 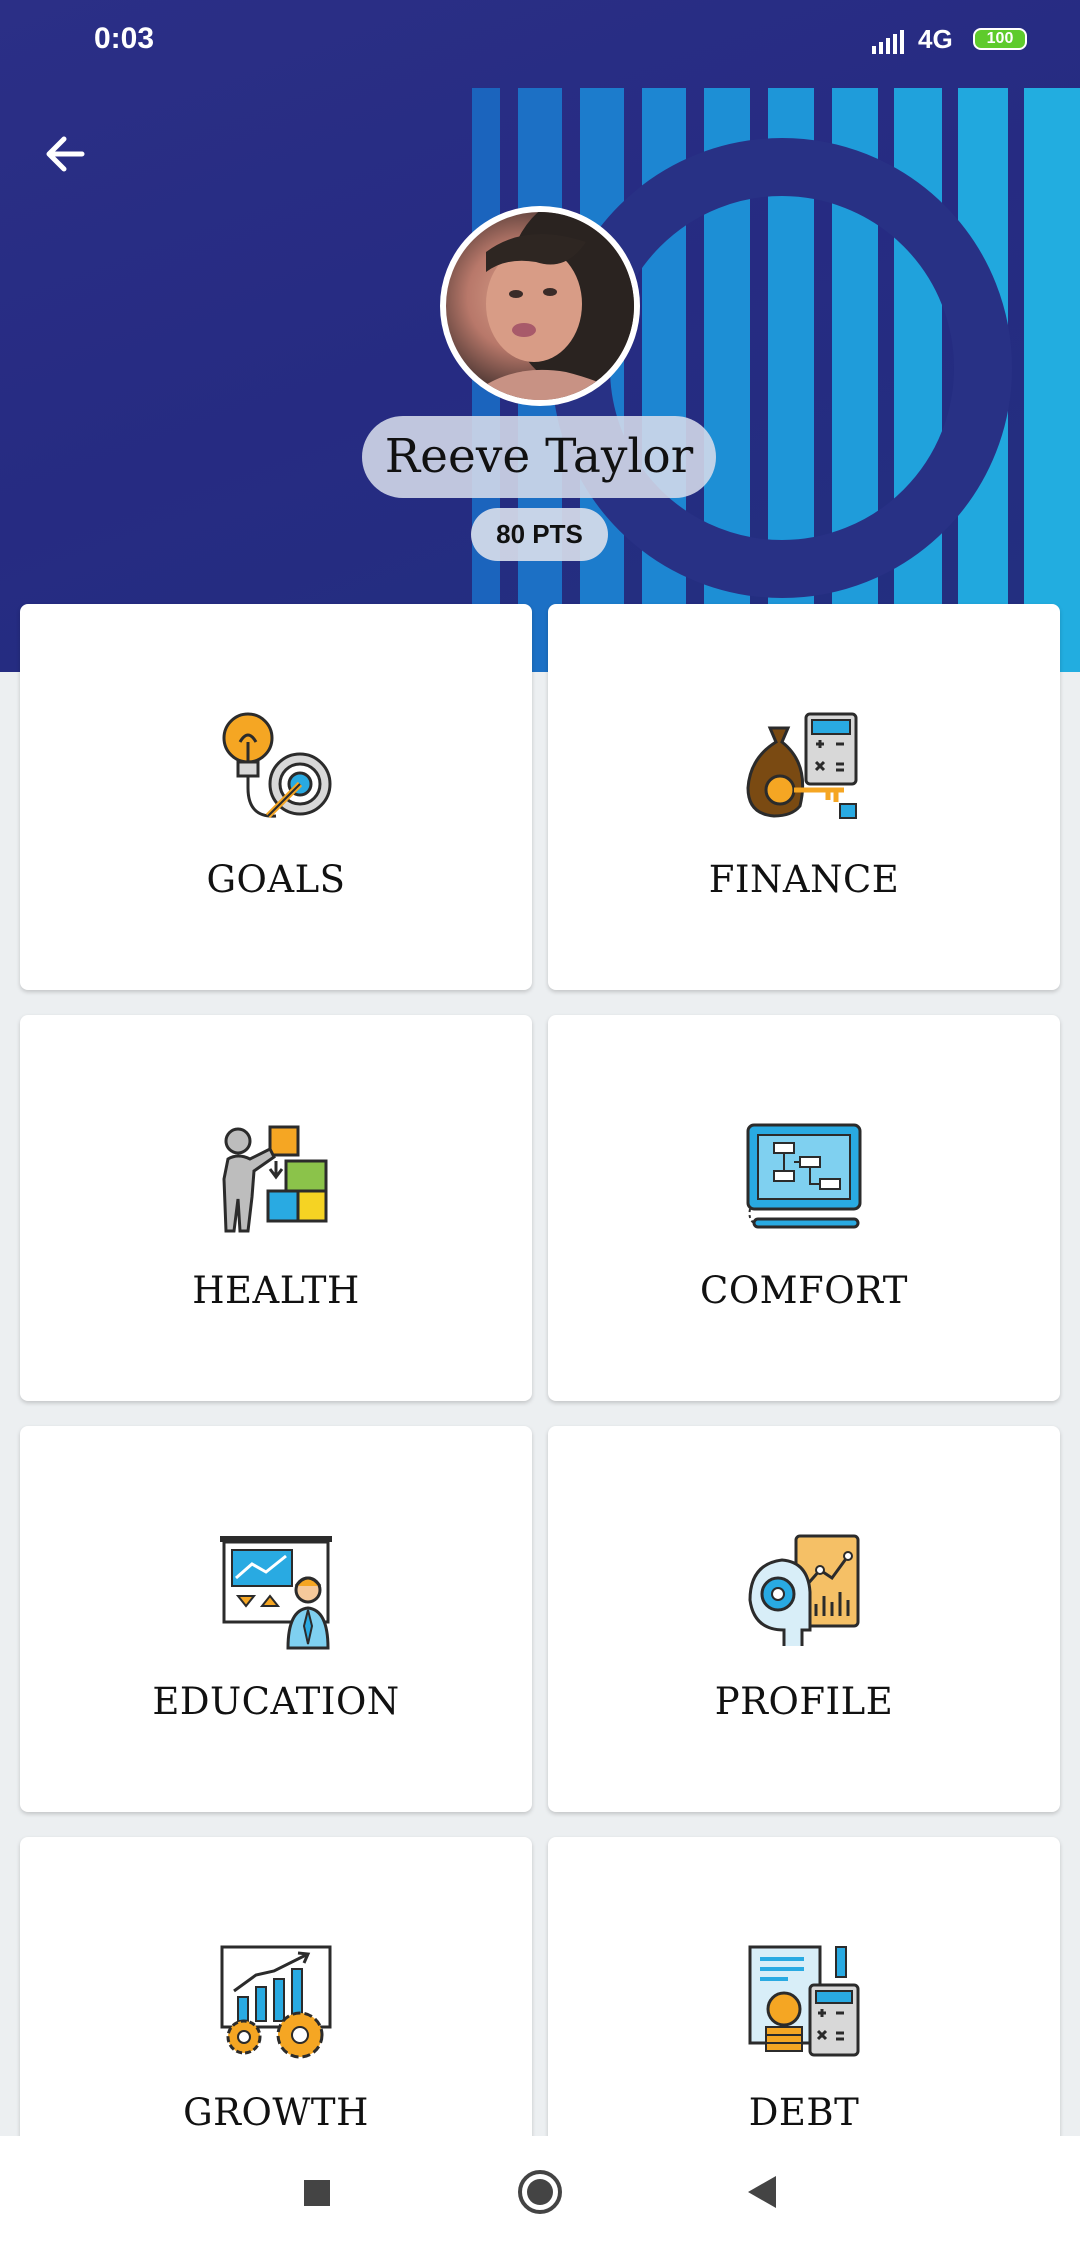 I want to click on menu-card-education: EDUCATION, so click(x=276, y=1619).